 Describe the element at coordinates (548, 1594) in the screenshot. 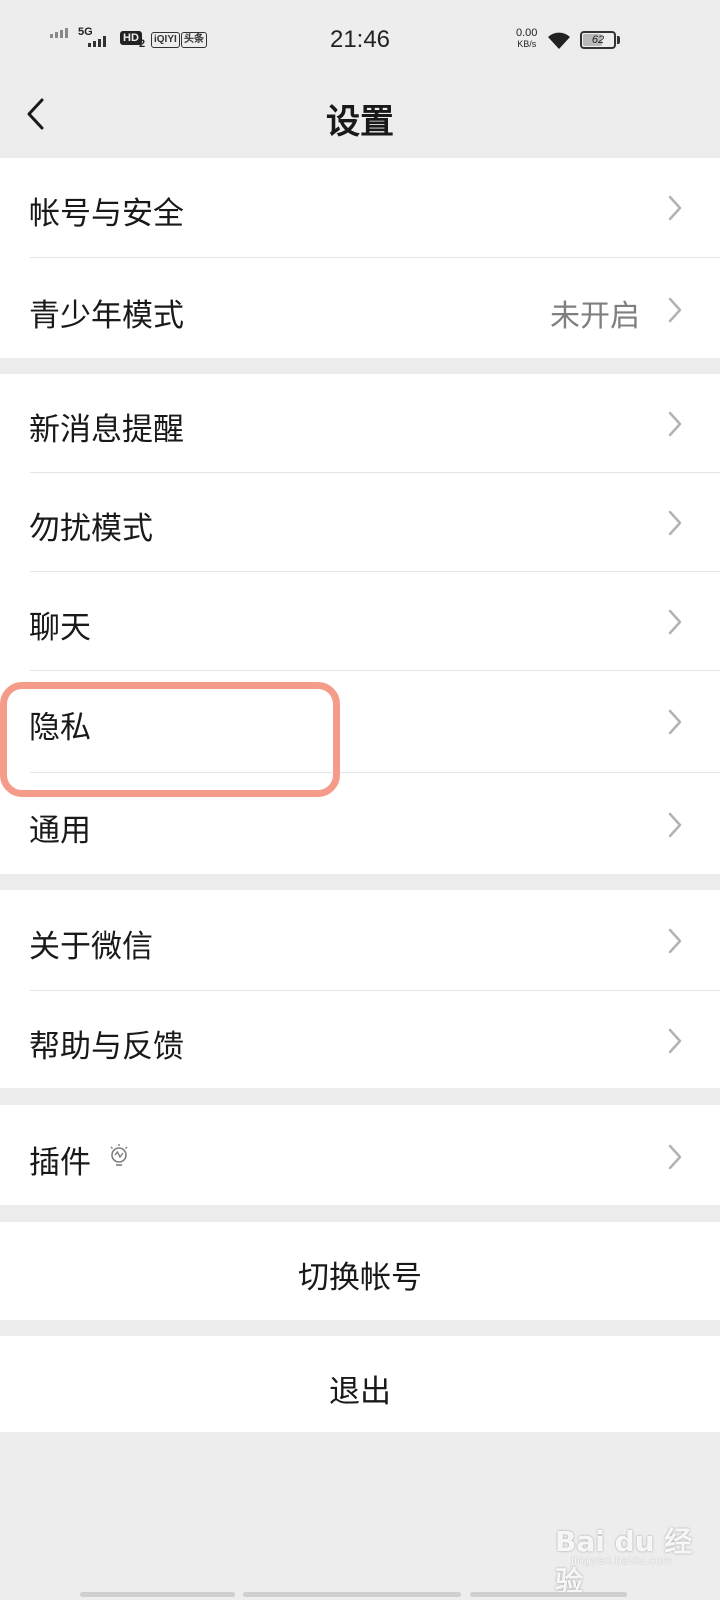

I see `gesture-bar-right` at that location.